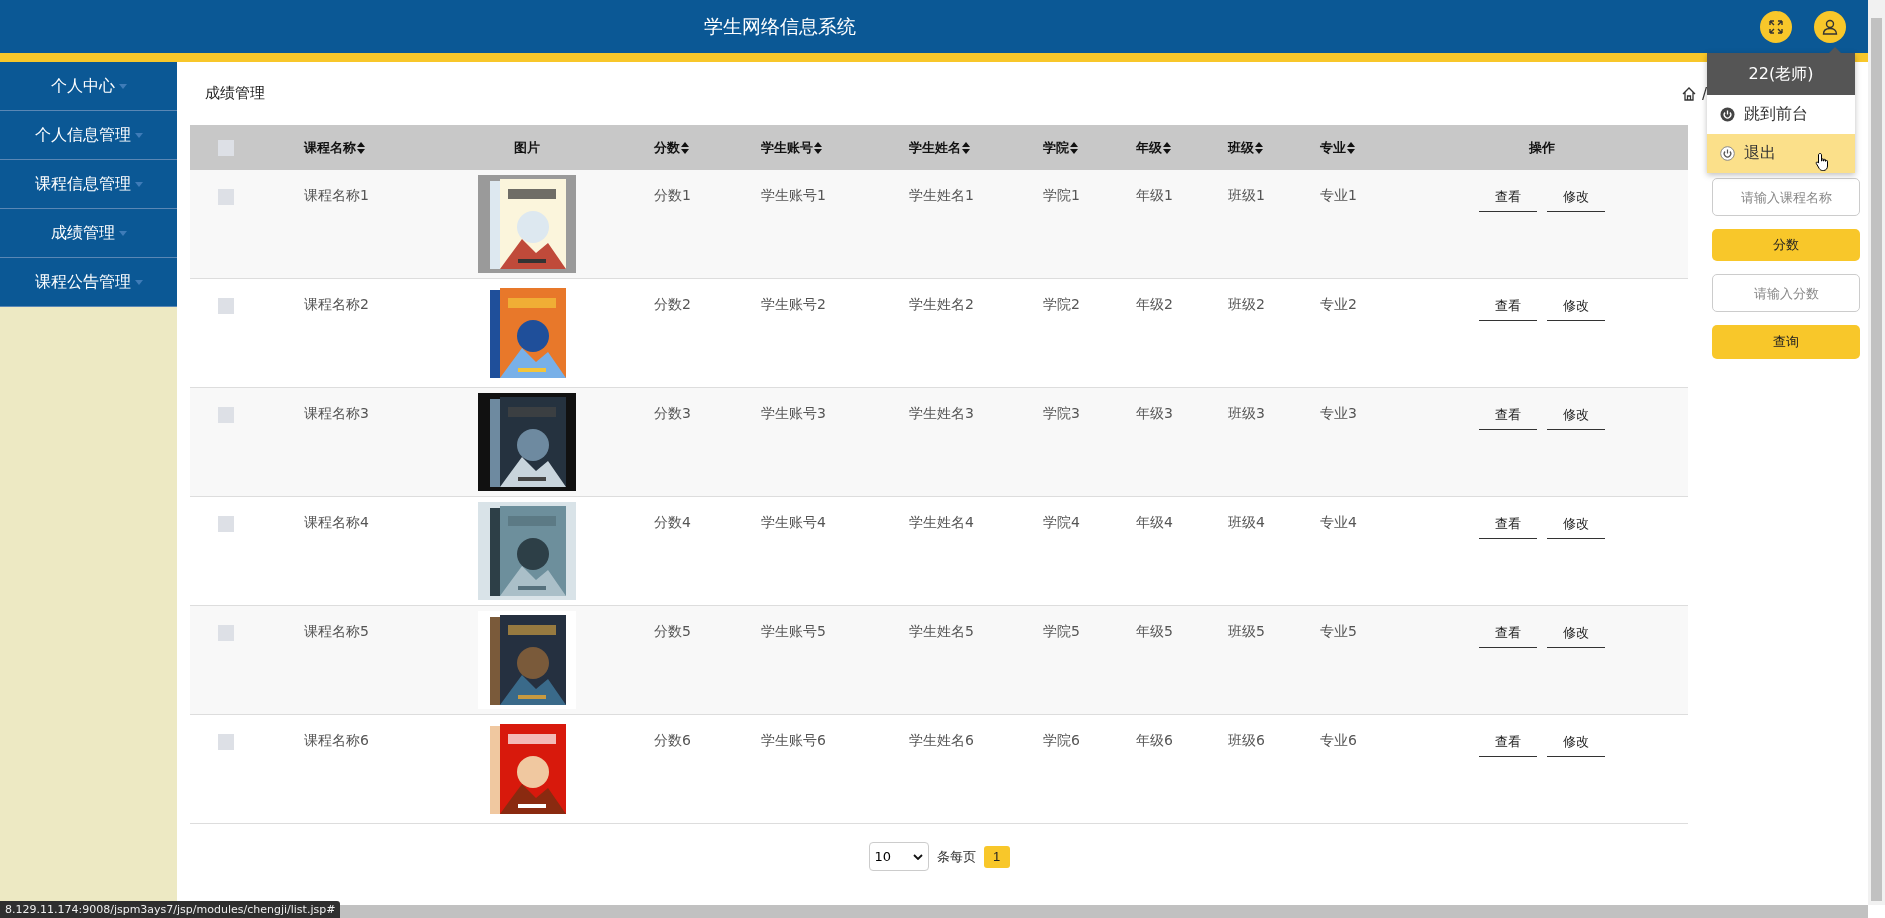 The height and width of the screenshot is (918, 1885). I want to click on table-cell: 专业5, so click(1338, 632).